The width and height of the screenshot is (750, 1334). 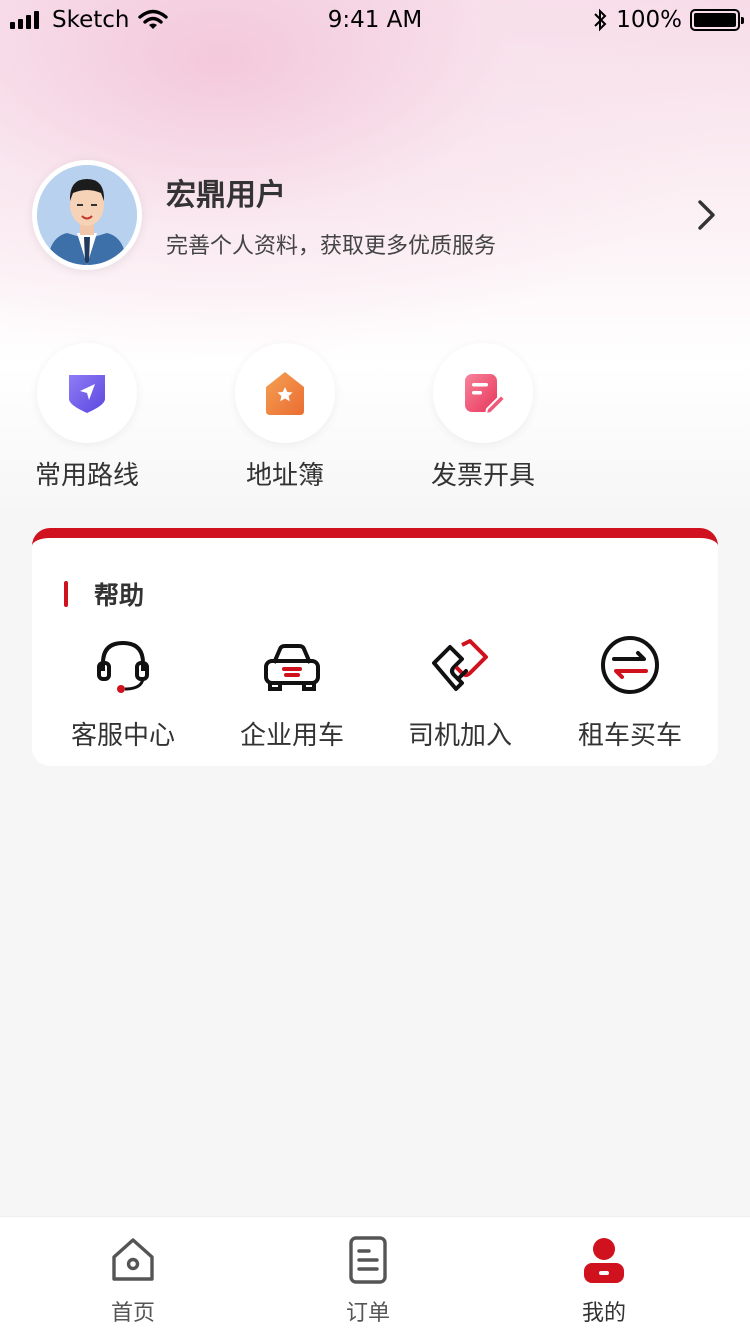 What do you see at coordinates (284, 476) in the screenshot?
I see `quick-action-label: 地址簿` at bounding box center [284, 476].